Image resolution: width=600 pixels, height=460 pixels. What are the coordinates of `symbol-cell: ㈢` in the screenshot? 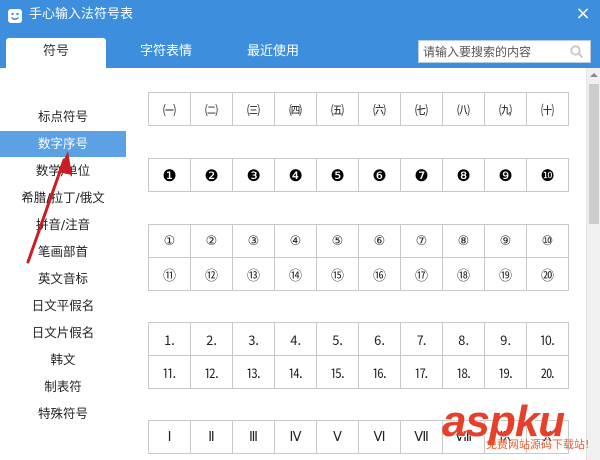 It's located at (254, 109).